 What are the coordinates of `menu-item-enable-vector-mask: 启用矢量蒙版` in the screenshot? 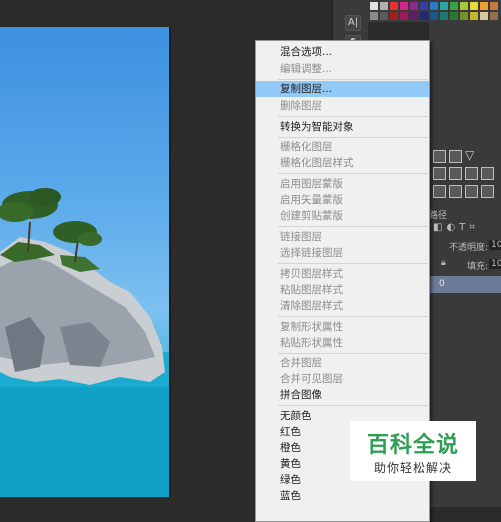 It's located at (342, 200).